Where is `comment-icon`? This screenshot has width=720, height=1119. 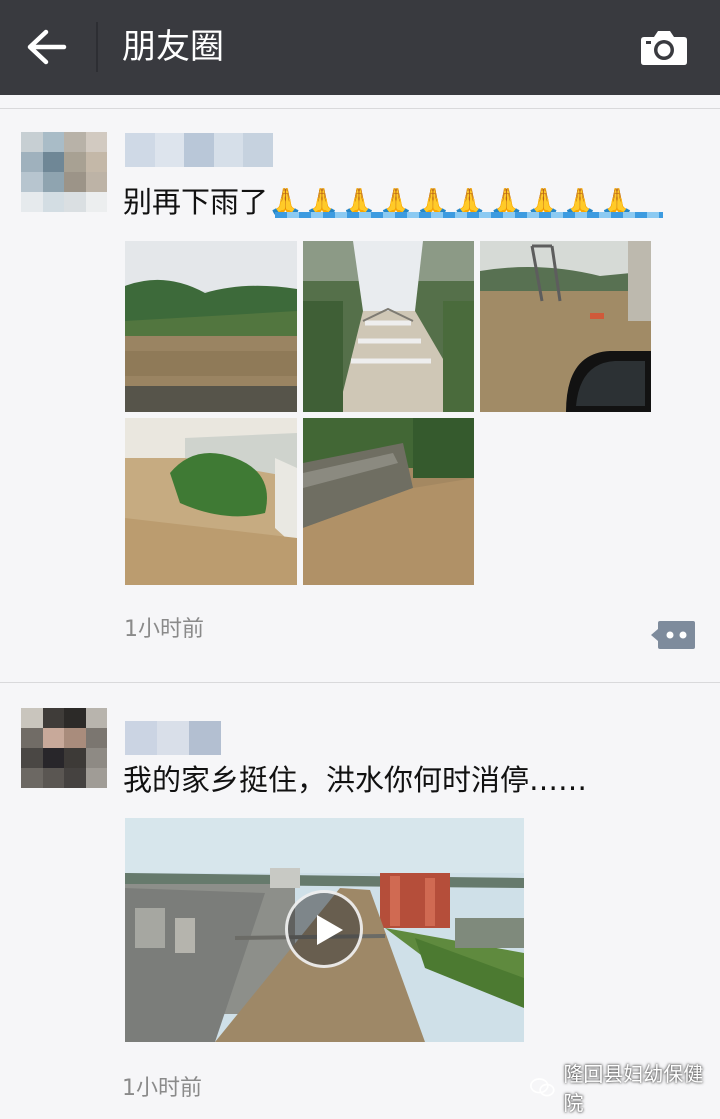 comment-icon is located at coordinates (673, 635).